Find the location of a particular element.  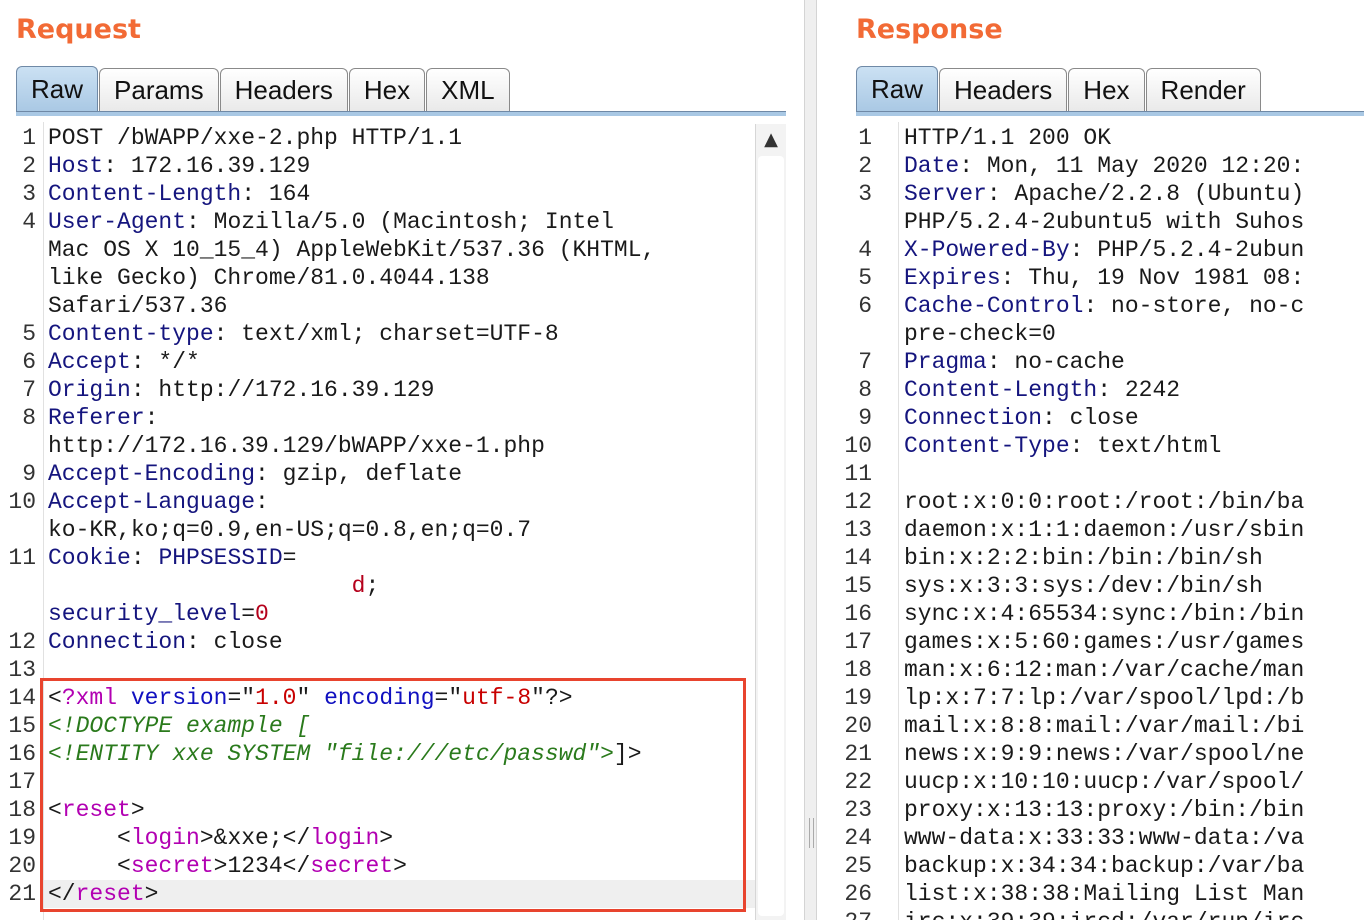

token: games:x:5:60:games:/usr/games is located at coordinates (1104, 642).